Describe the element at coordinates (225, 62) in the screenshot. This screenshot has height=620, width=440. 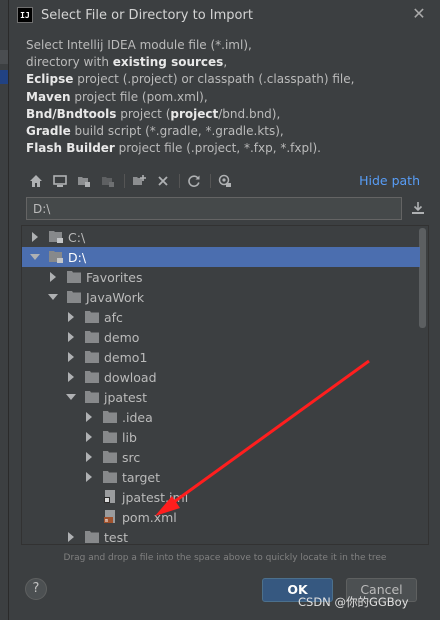
I see `description-text: ,` at that location.